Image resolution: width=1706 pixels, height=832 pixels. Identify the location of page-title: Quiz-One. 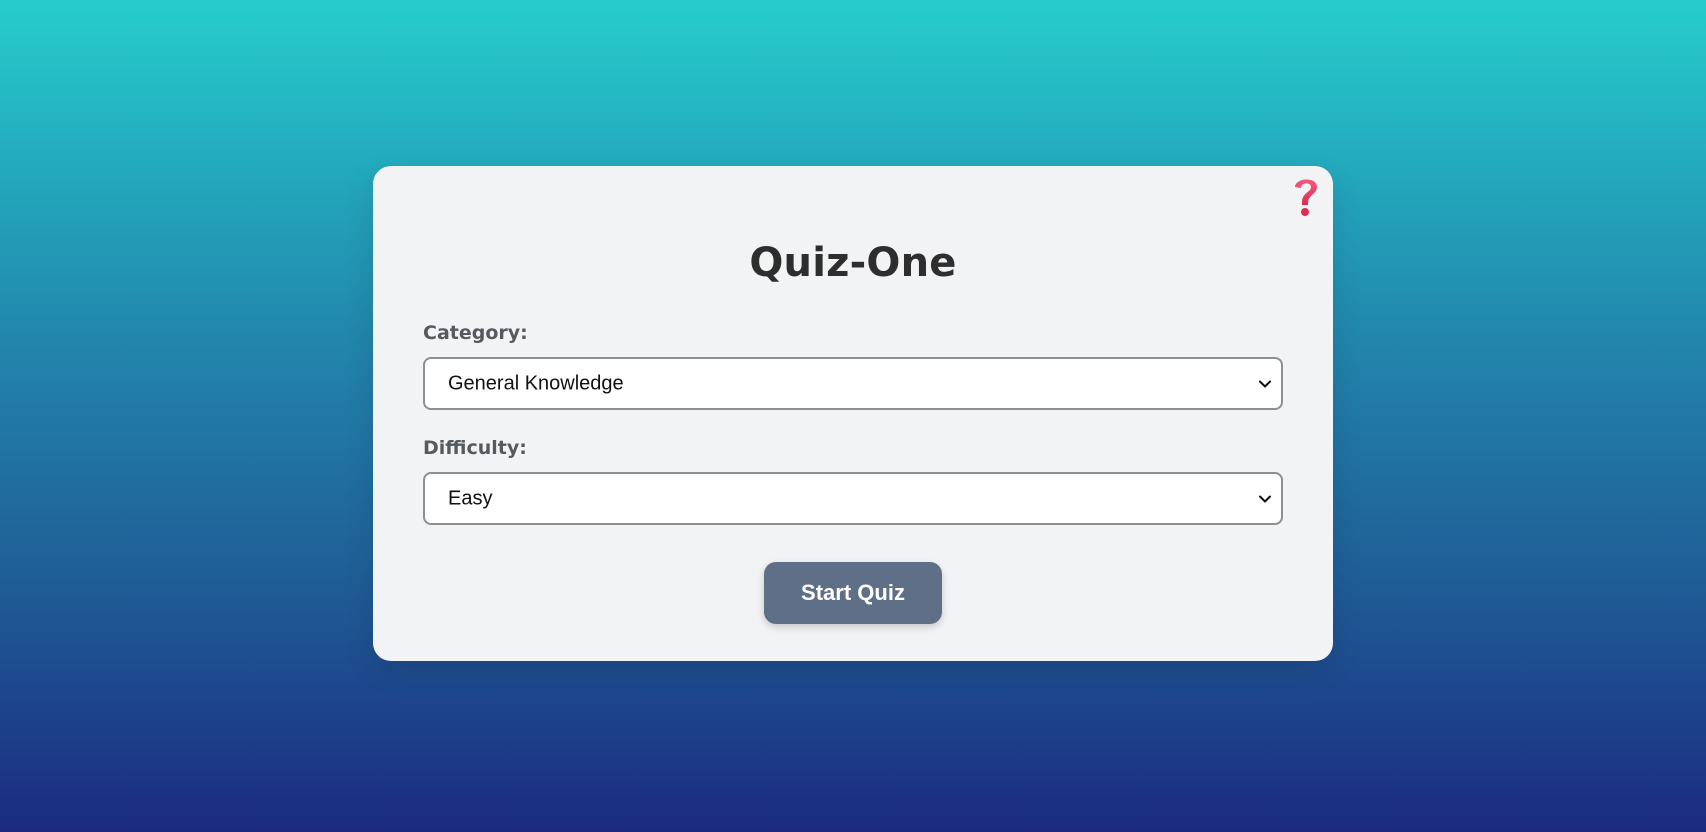
(853, 263).